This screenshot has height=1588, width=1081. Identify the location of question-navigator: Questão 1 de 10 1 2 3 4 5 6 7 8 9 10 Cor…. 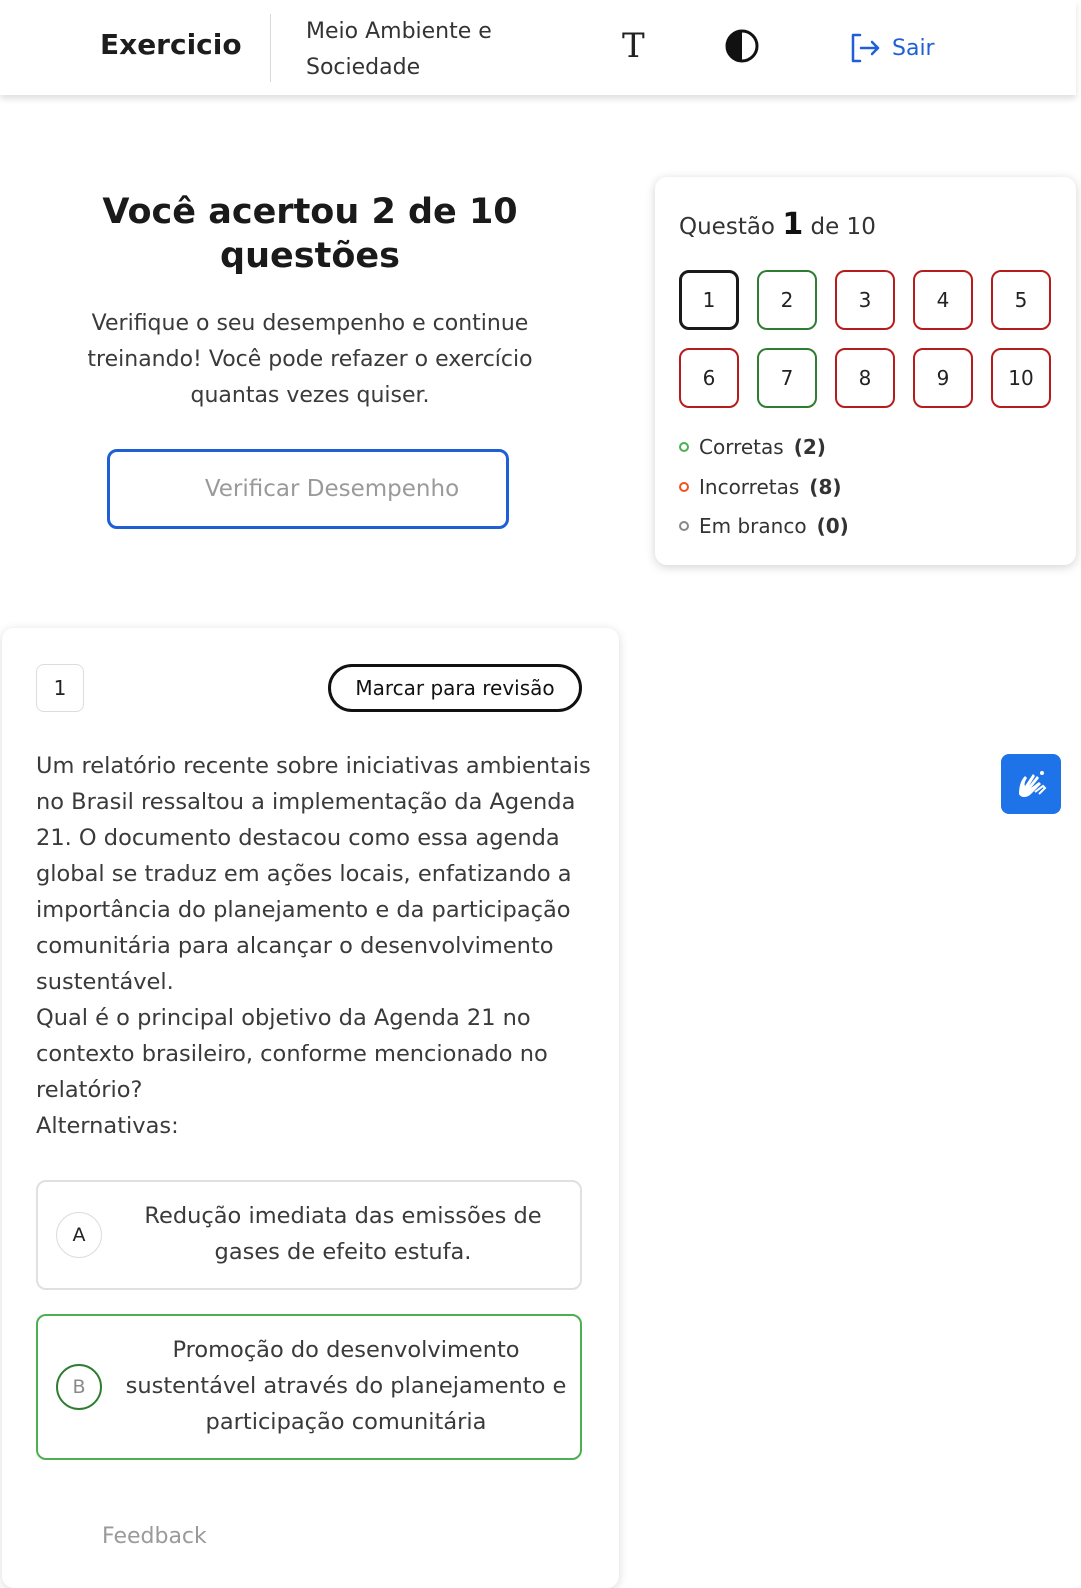
(865, 371).